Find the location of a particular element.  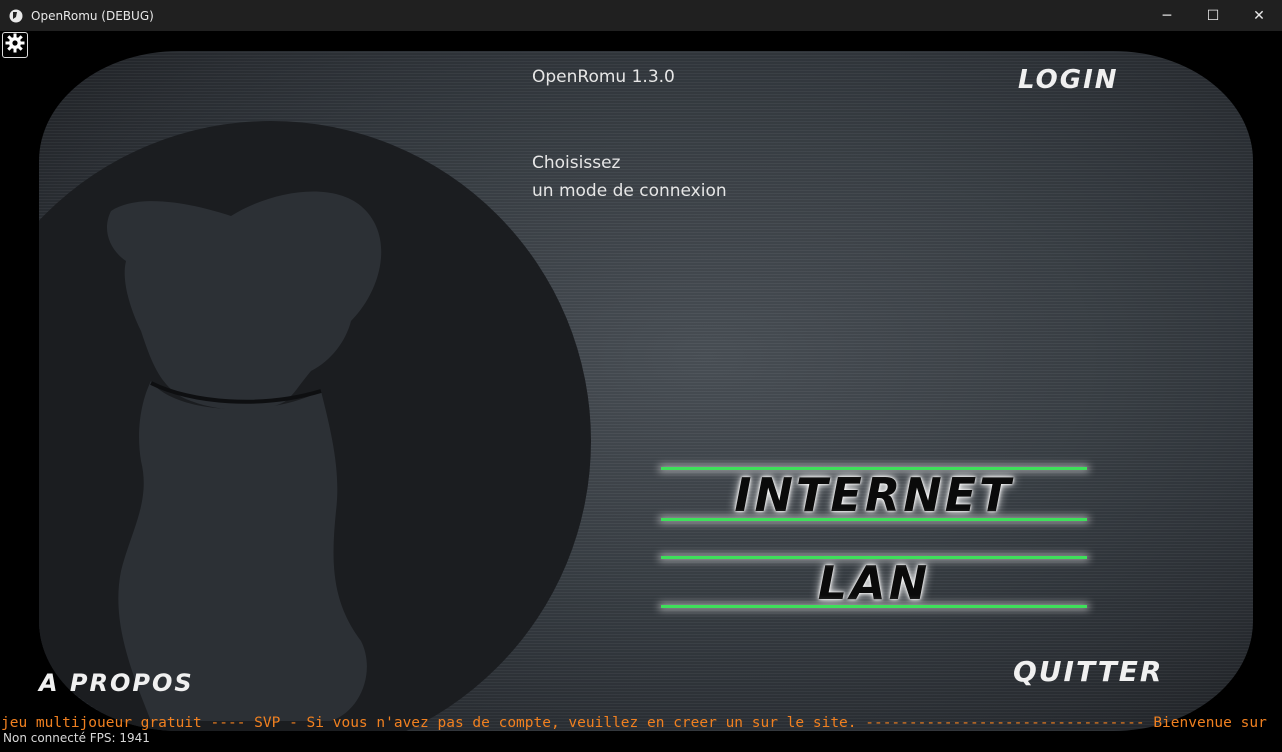

minimize-icon: ─ is located at coordinates (1167, 15).